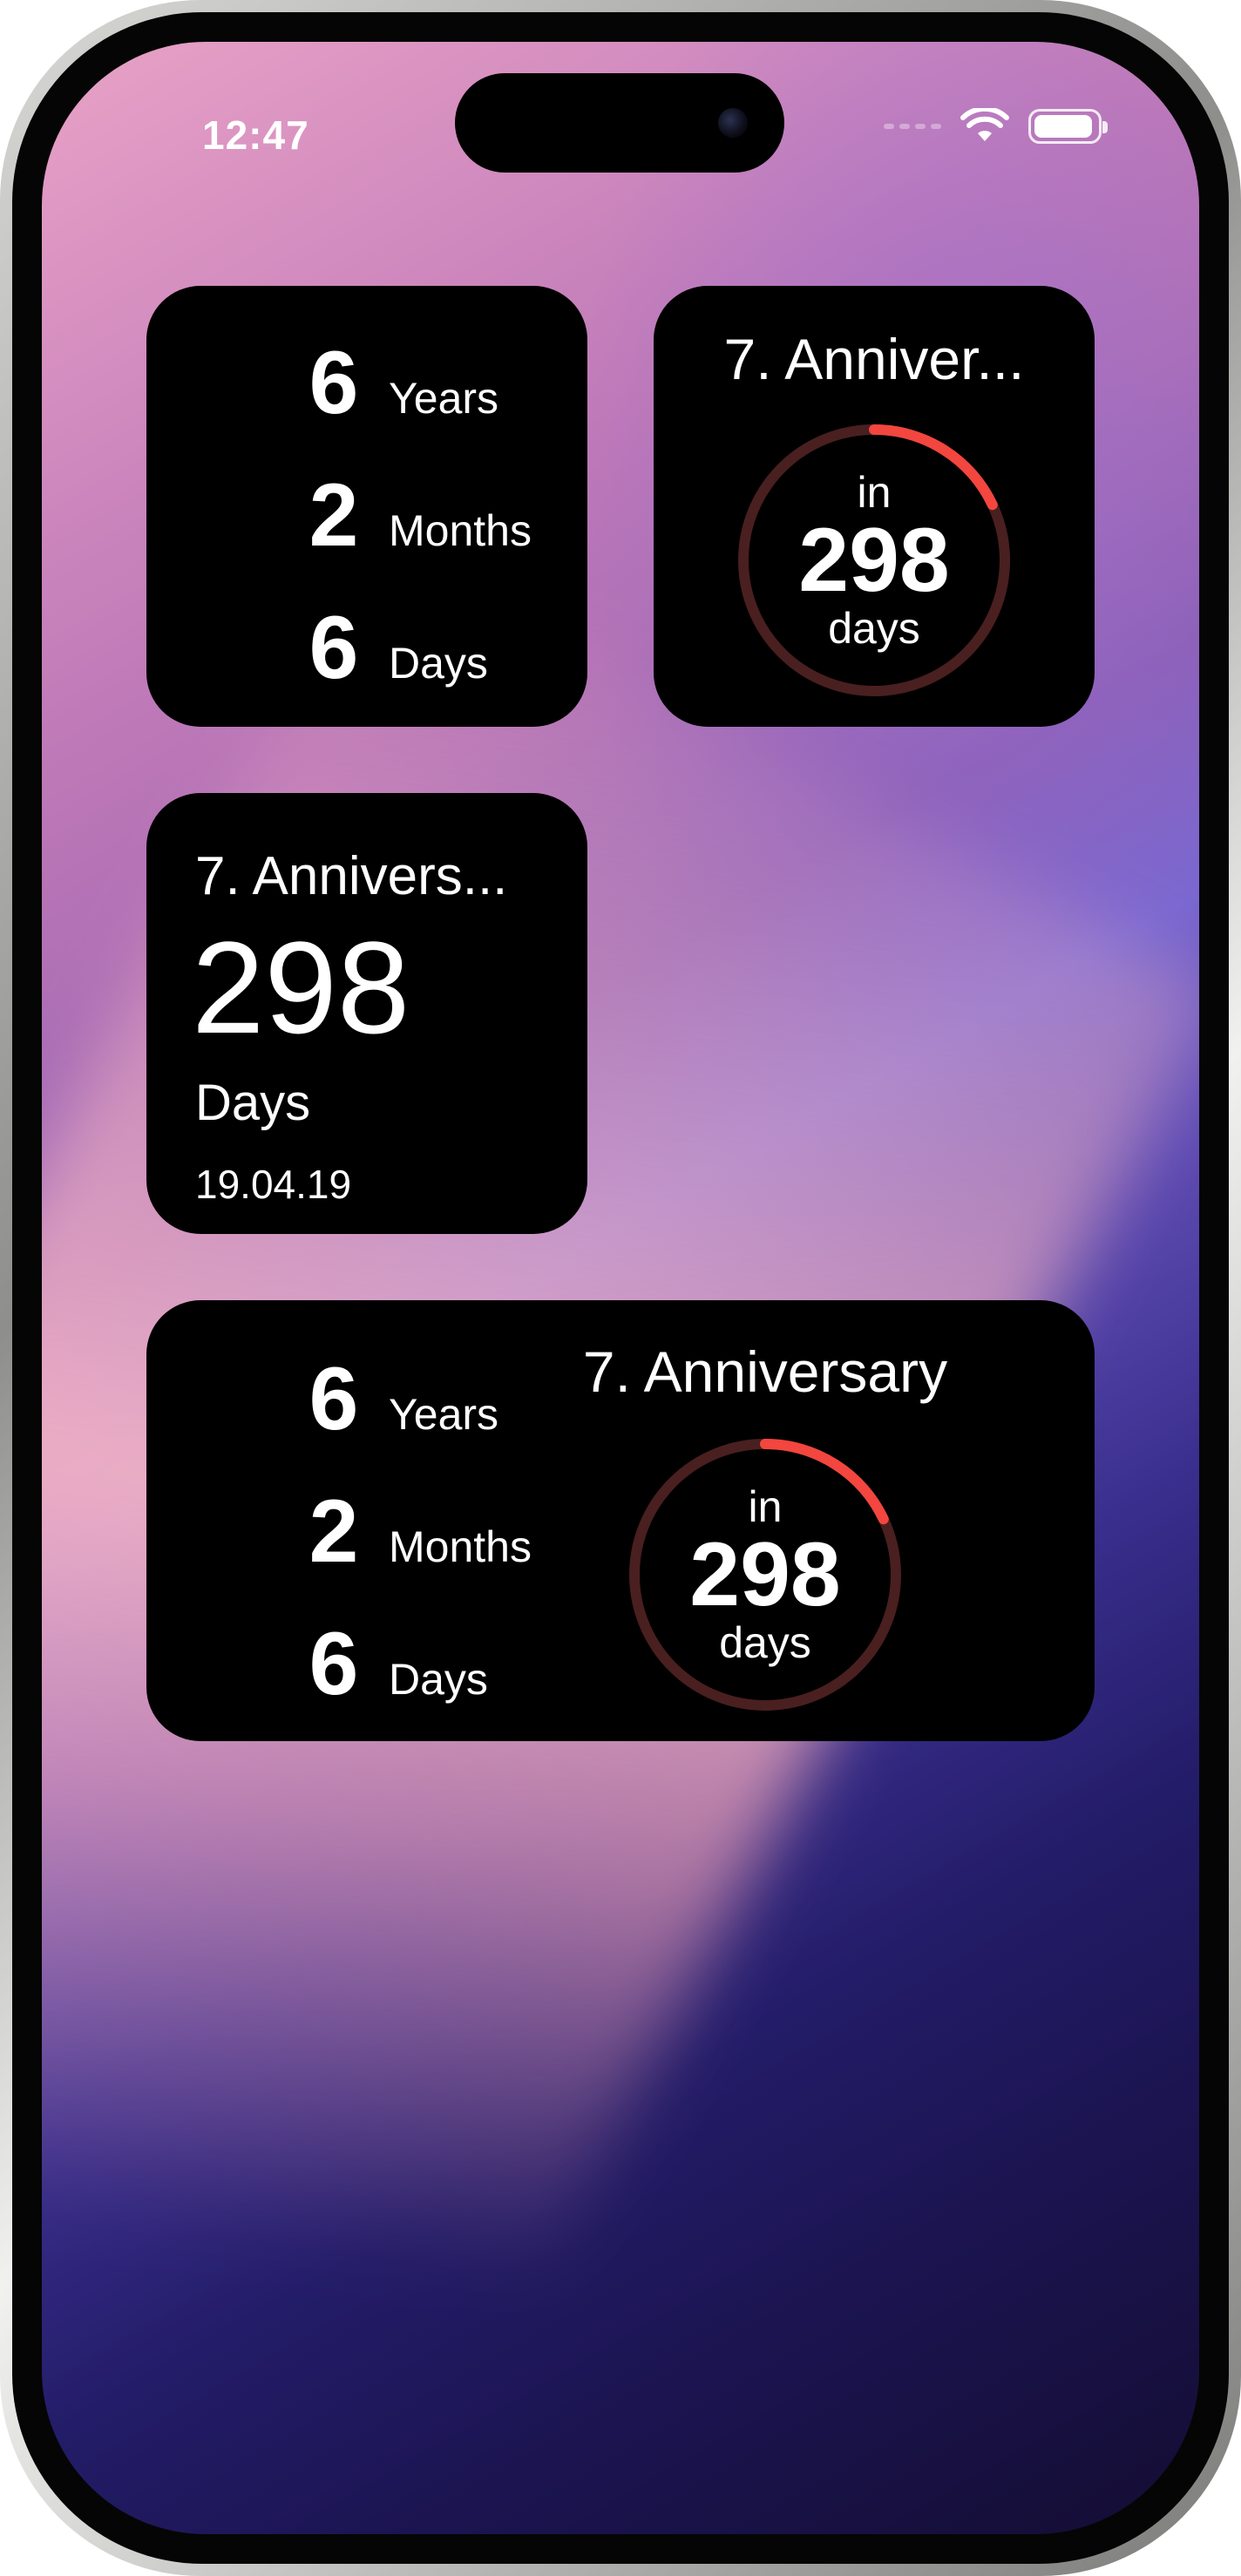 This screenshot has width=1241, height=2576. What do you see at coordinates (912, 127) in the screenshot?
I see `cellular-signal-icon` at bounding box center [912, 127].